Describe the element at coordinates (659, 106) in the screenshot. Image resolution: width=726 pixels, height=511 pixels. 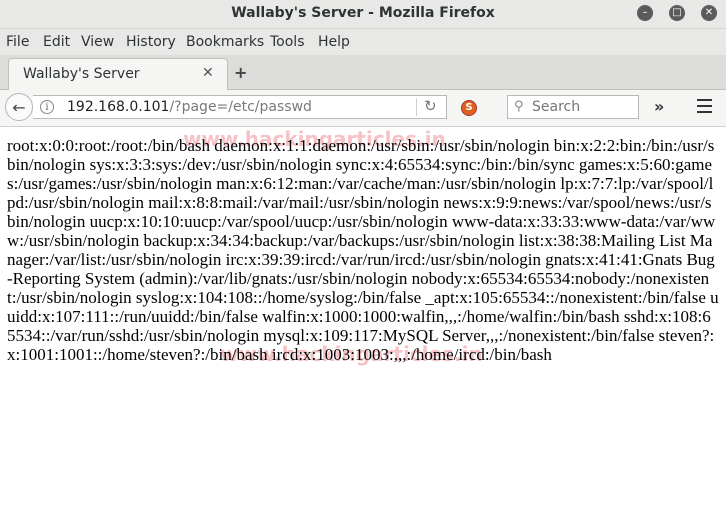
I see `toolbar-overflow-icon: »` at that location.